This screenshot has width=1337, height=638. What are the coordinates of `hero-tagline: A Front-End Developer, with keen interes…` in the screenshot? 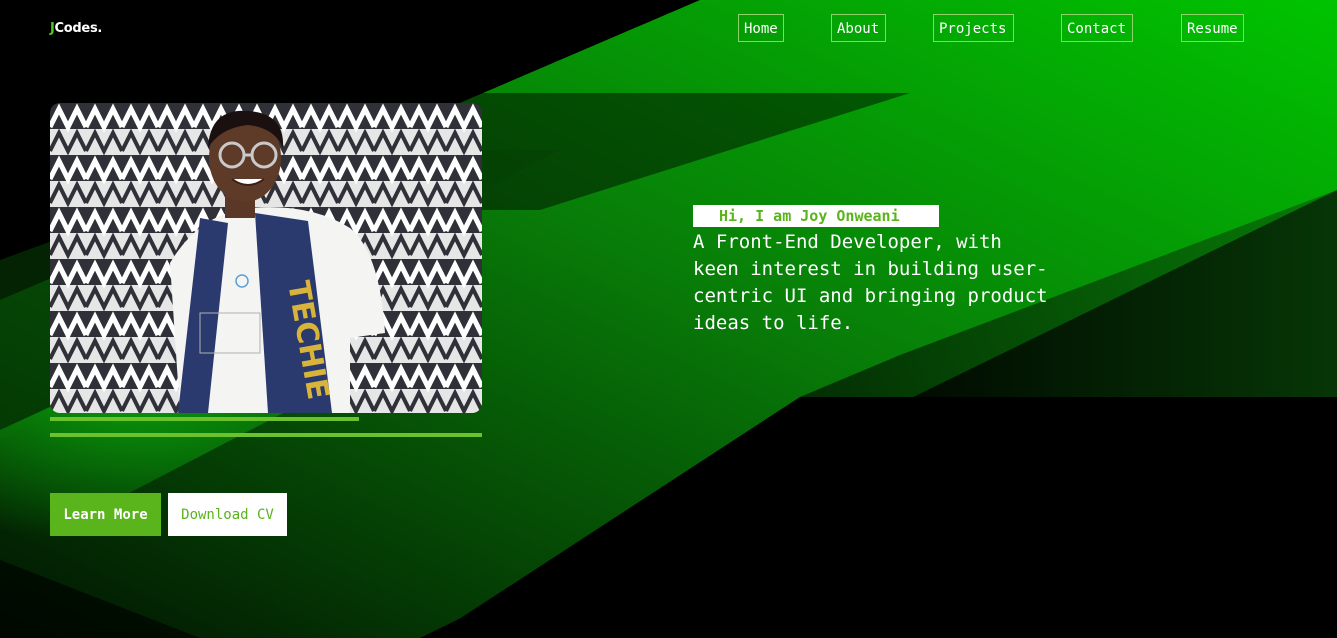 It's located at (870, 282).